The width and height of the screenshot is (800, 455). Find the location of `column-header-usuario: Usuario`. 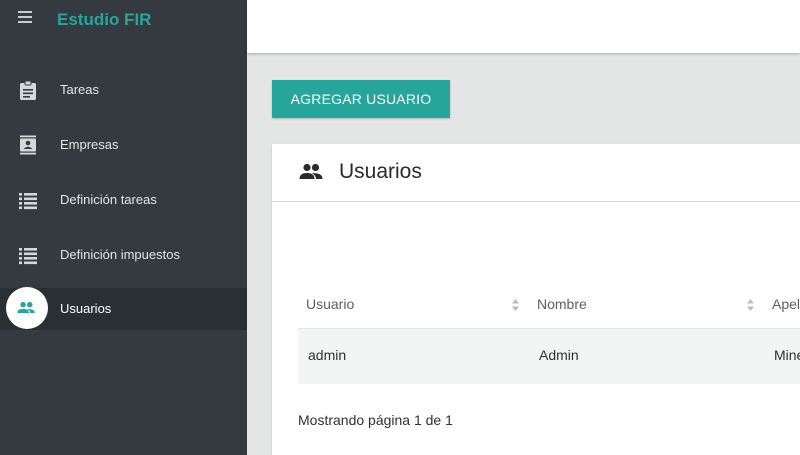

column-header-usuario: Usuario is located at coordinates (330, 309).